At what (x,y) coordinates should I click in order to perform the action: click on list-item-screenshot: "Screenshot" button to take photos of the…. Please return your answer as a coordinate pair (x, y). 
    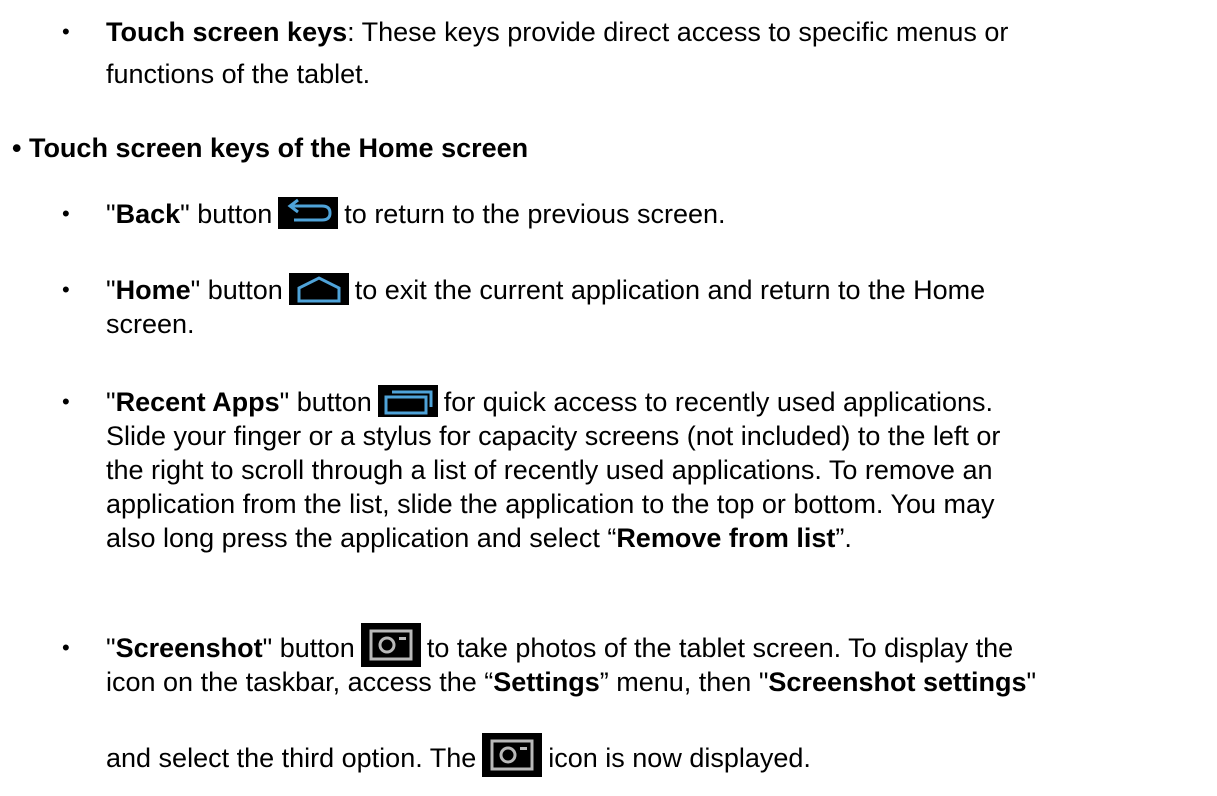
    Looking at the image, I should click on (560, 645).